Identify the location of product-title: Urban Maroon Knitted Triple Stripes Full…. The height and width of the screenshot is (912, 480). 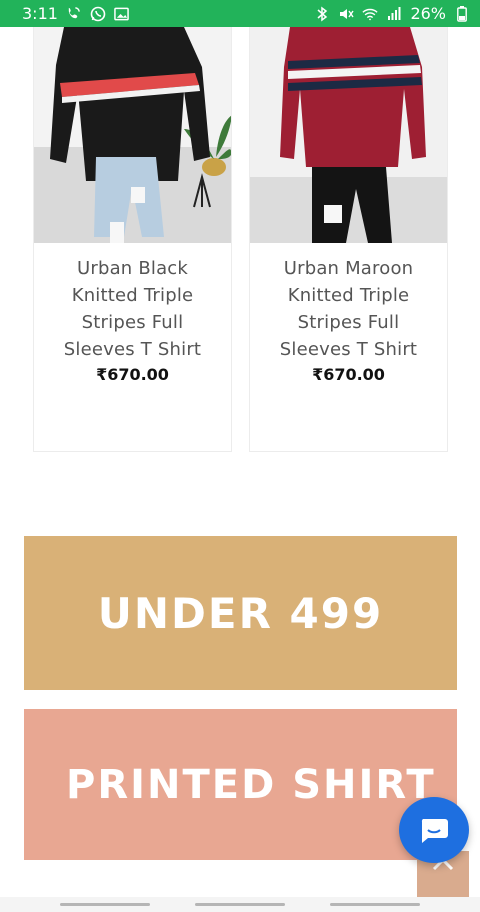
(348, 309).